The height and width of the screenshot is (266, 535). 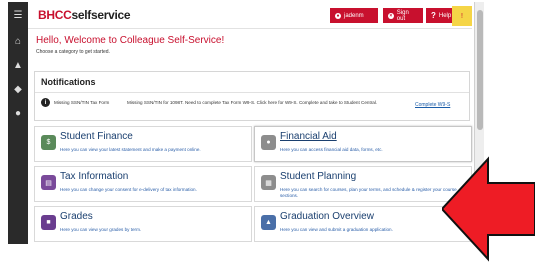 I want to click on card-title: Financial Aid, so click(x=308, y=136).